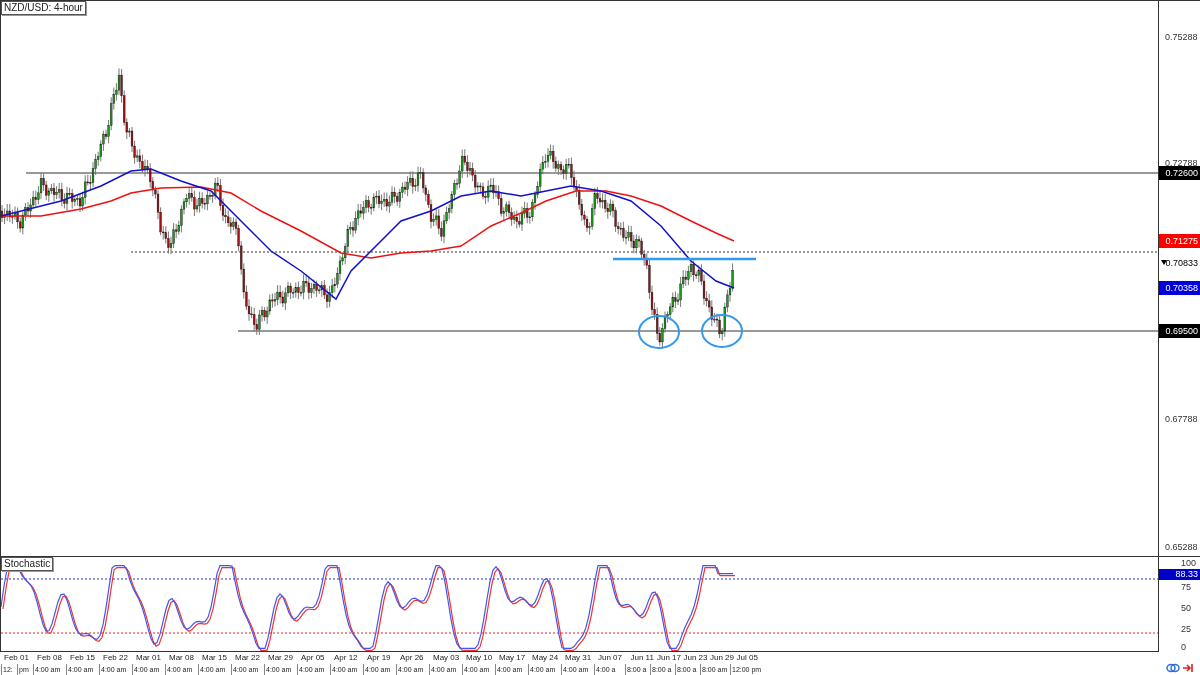 Image resolution: width=1200 pixels, height=675 pixels. I want to click on price-label: 0.75288, so click(1181, 37).